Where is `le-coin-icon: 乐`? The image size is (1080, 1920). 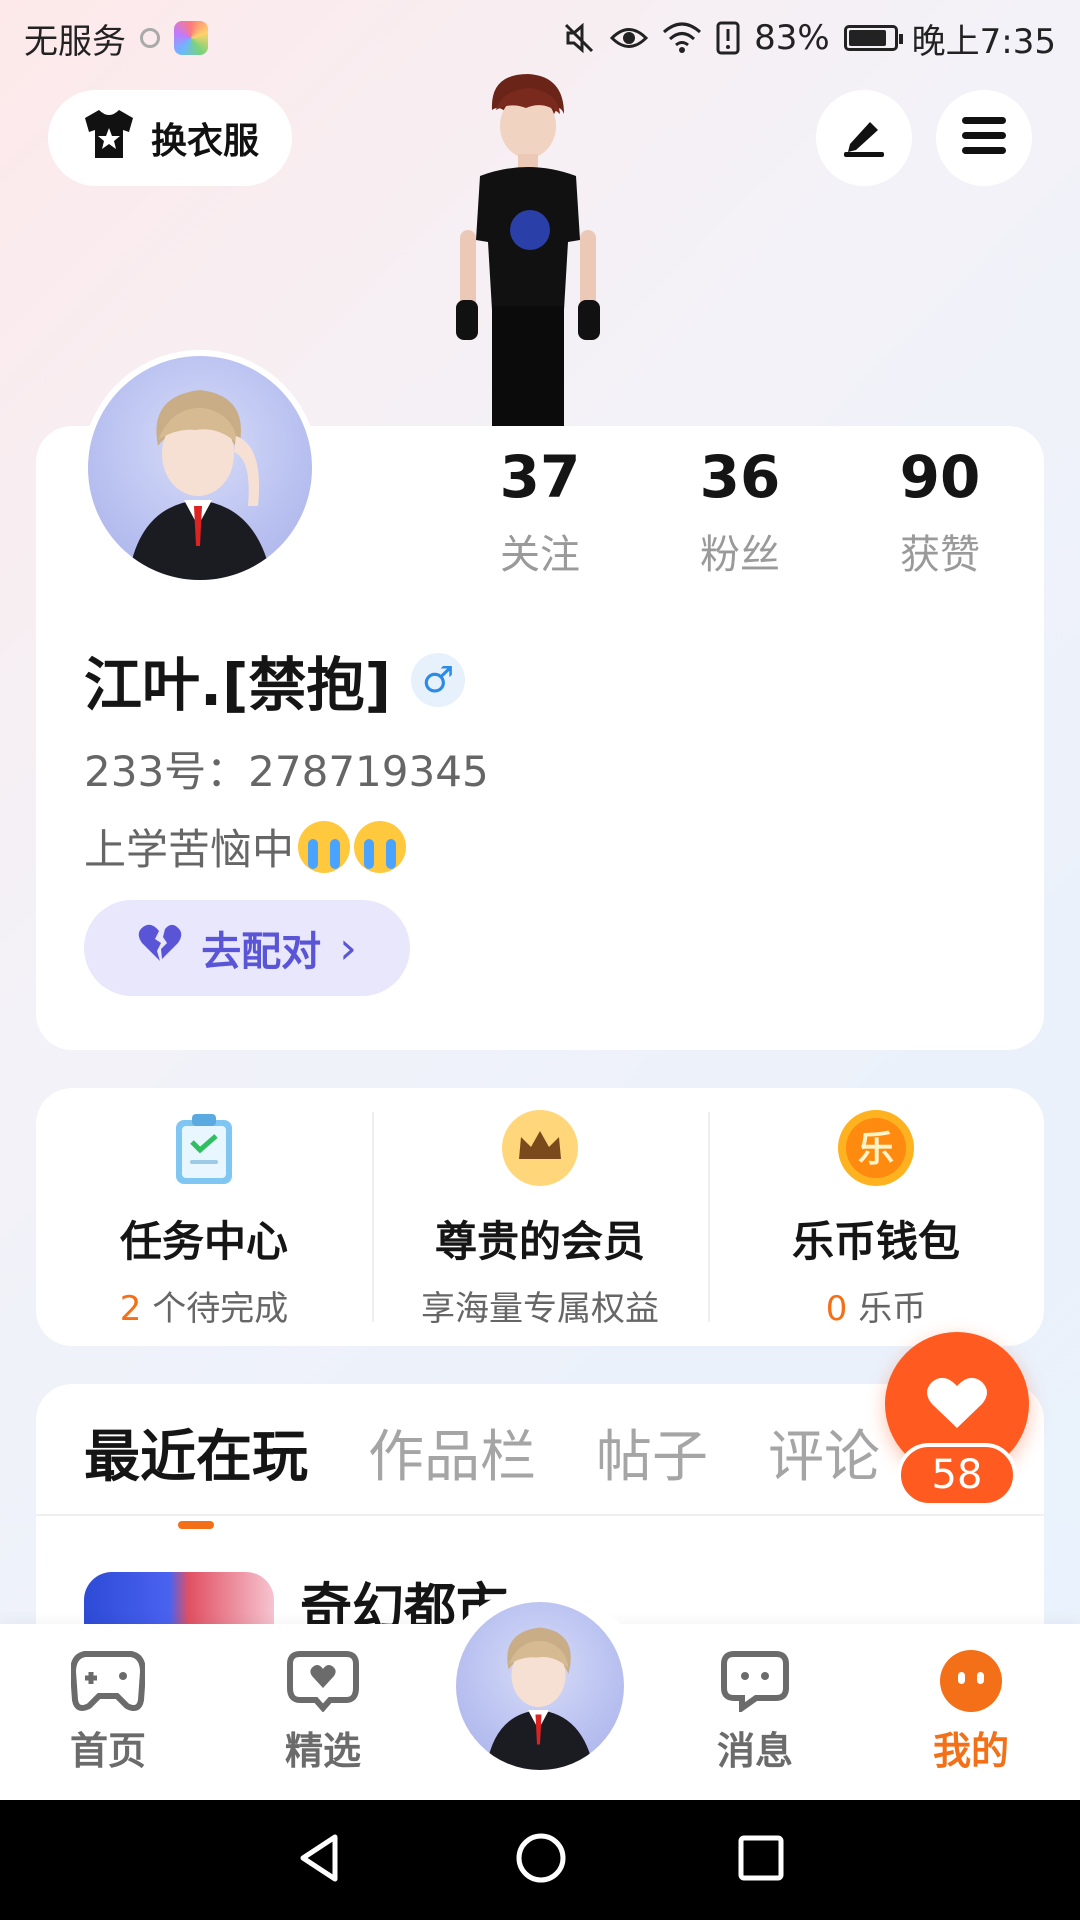
le-coin-icon: 乐 is located at coordinates (876, 1148).